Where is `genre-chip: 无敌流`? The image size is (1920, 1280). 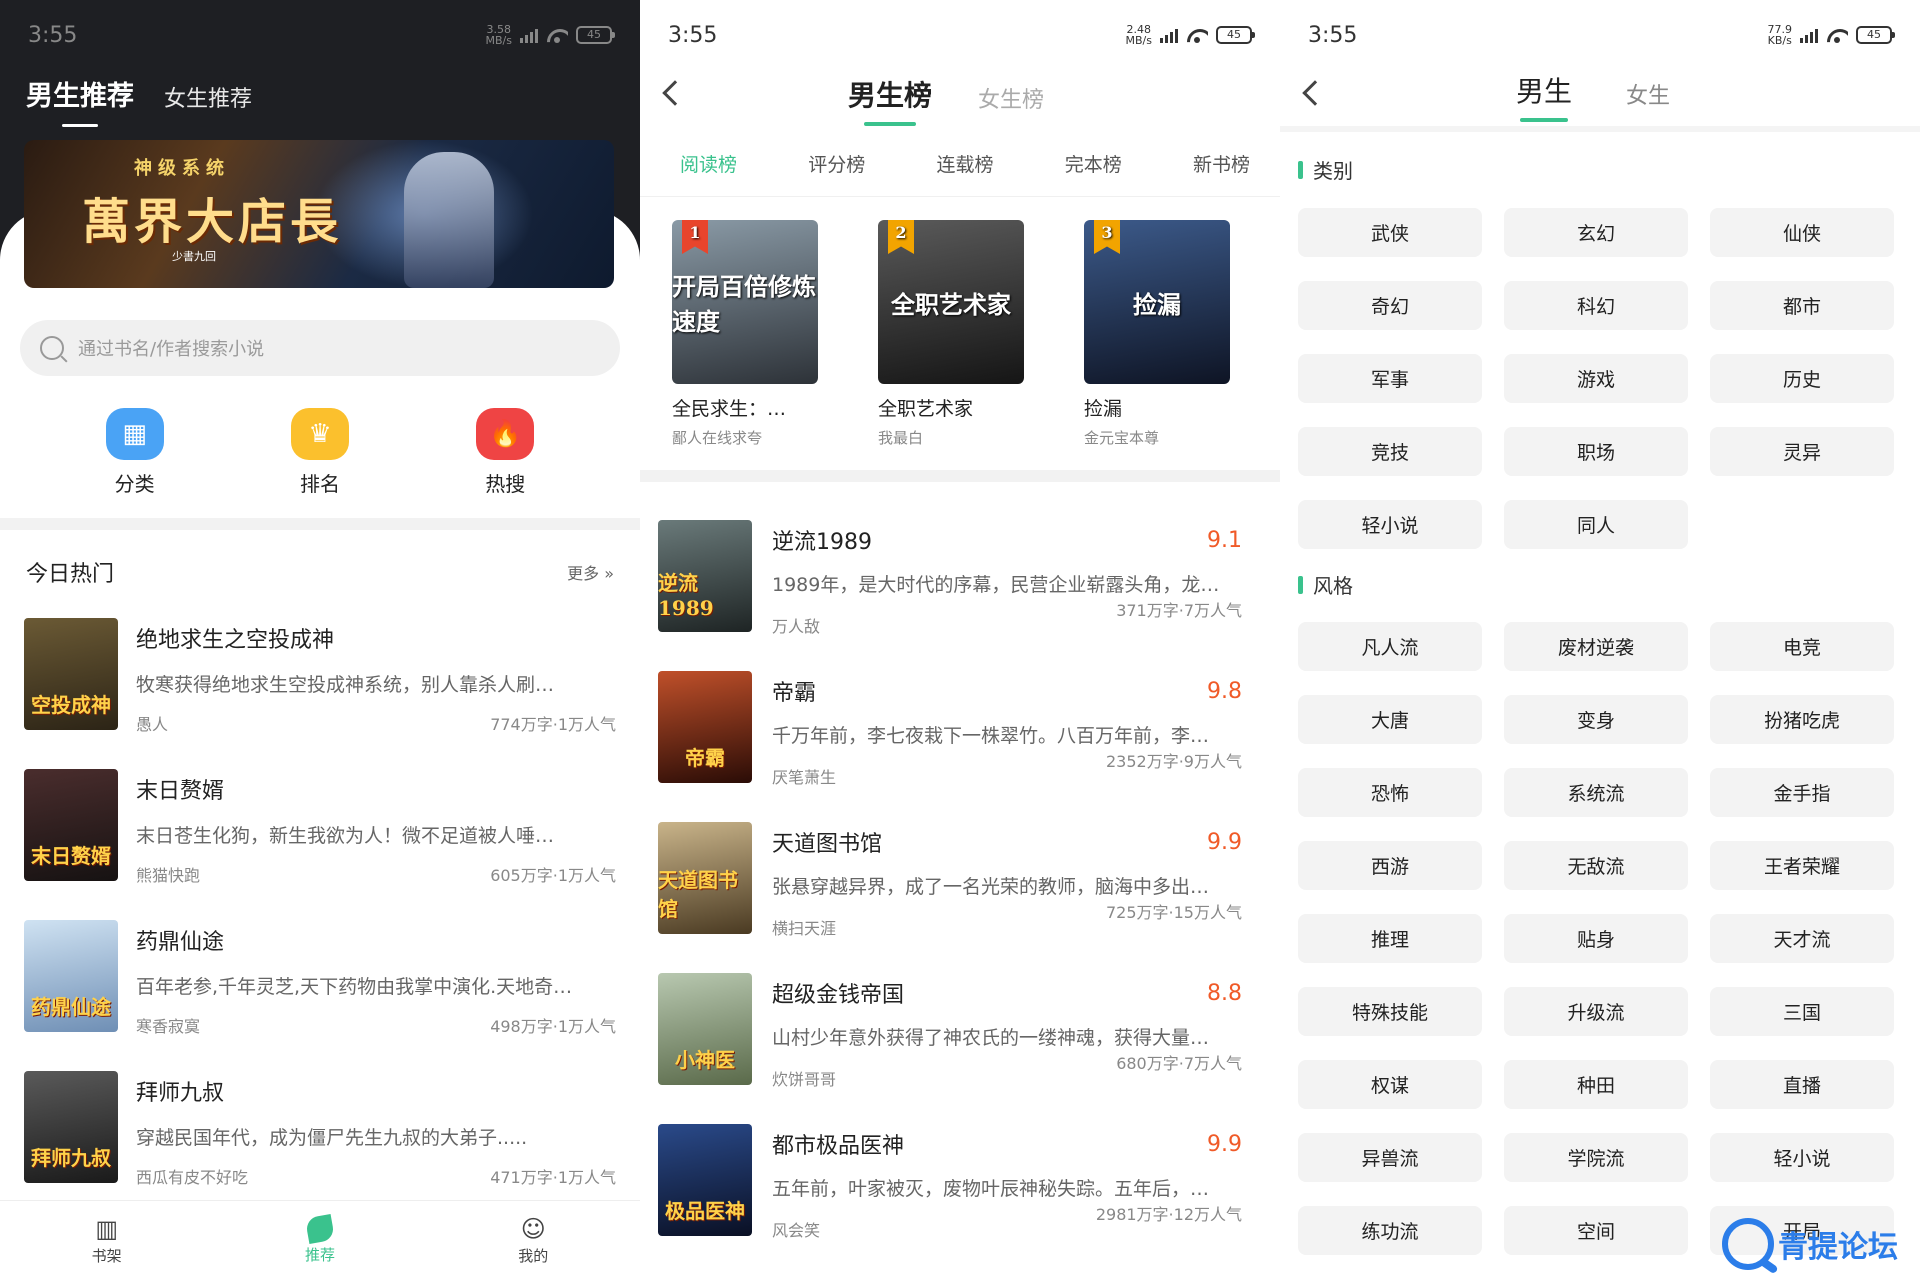
genre-chip: 无敌流 is located at coordinates (1596, 865).